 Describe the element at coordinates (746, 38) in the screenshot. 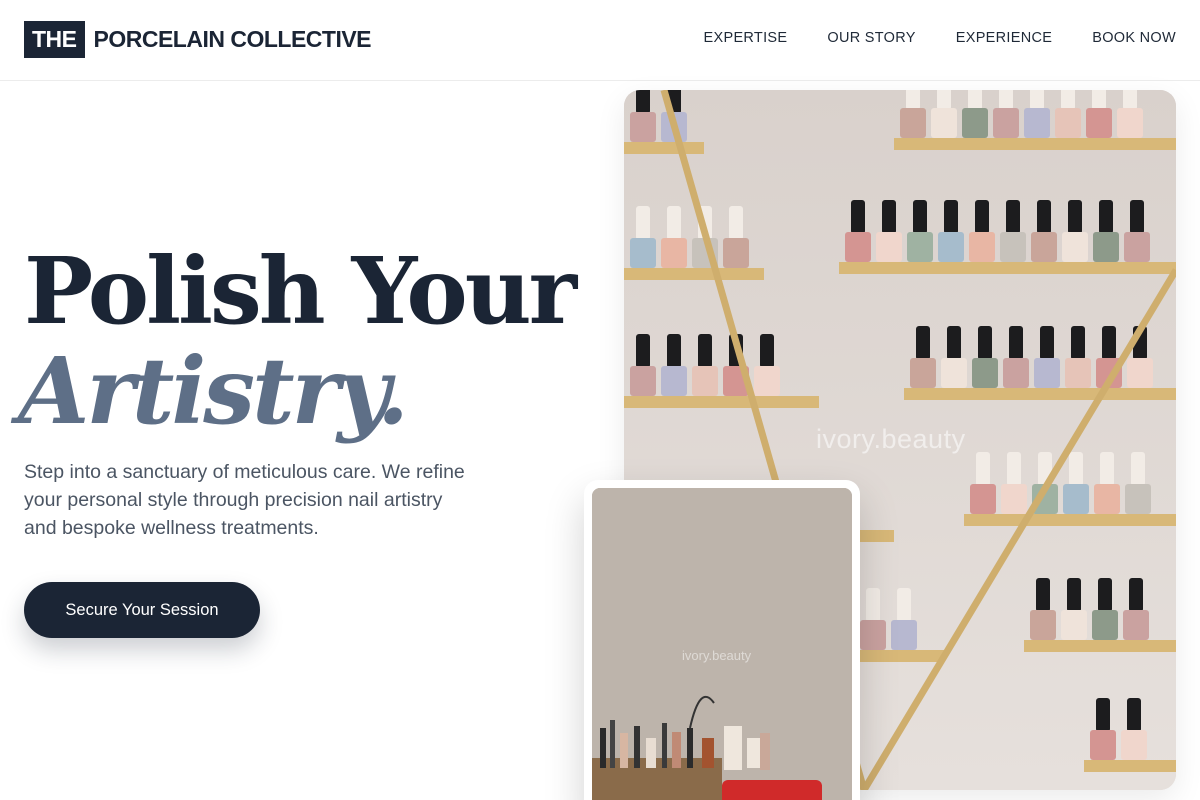

I see `nav-expertise: EXPERTISE` at that location.